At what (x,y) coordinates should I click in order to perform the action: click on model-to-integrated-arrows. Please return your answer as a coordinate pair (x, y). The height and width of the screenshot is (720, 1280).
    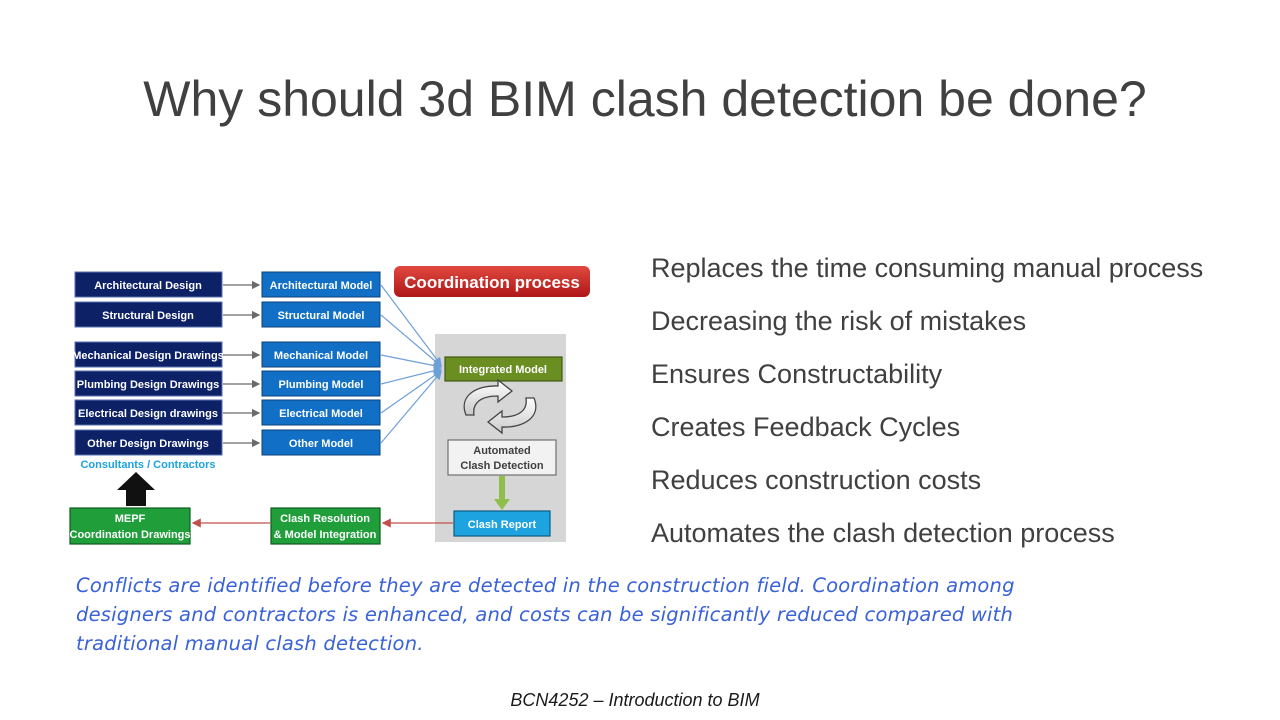
    Looking at the image, I should click on (411, 364).